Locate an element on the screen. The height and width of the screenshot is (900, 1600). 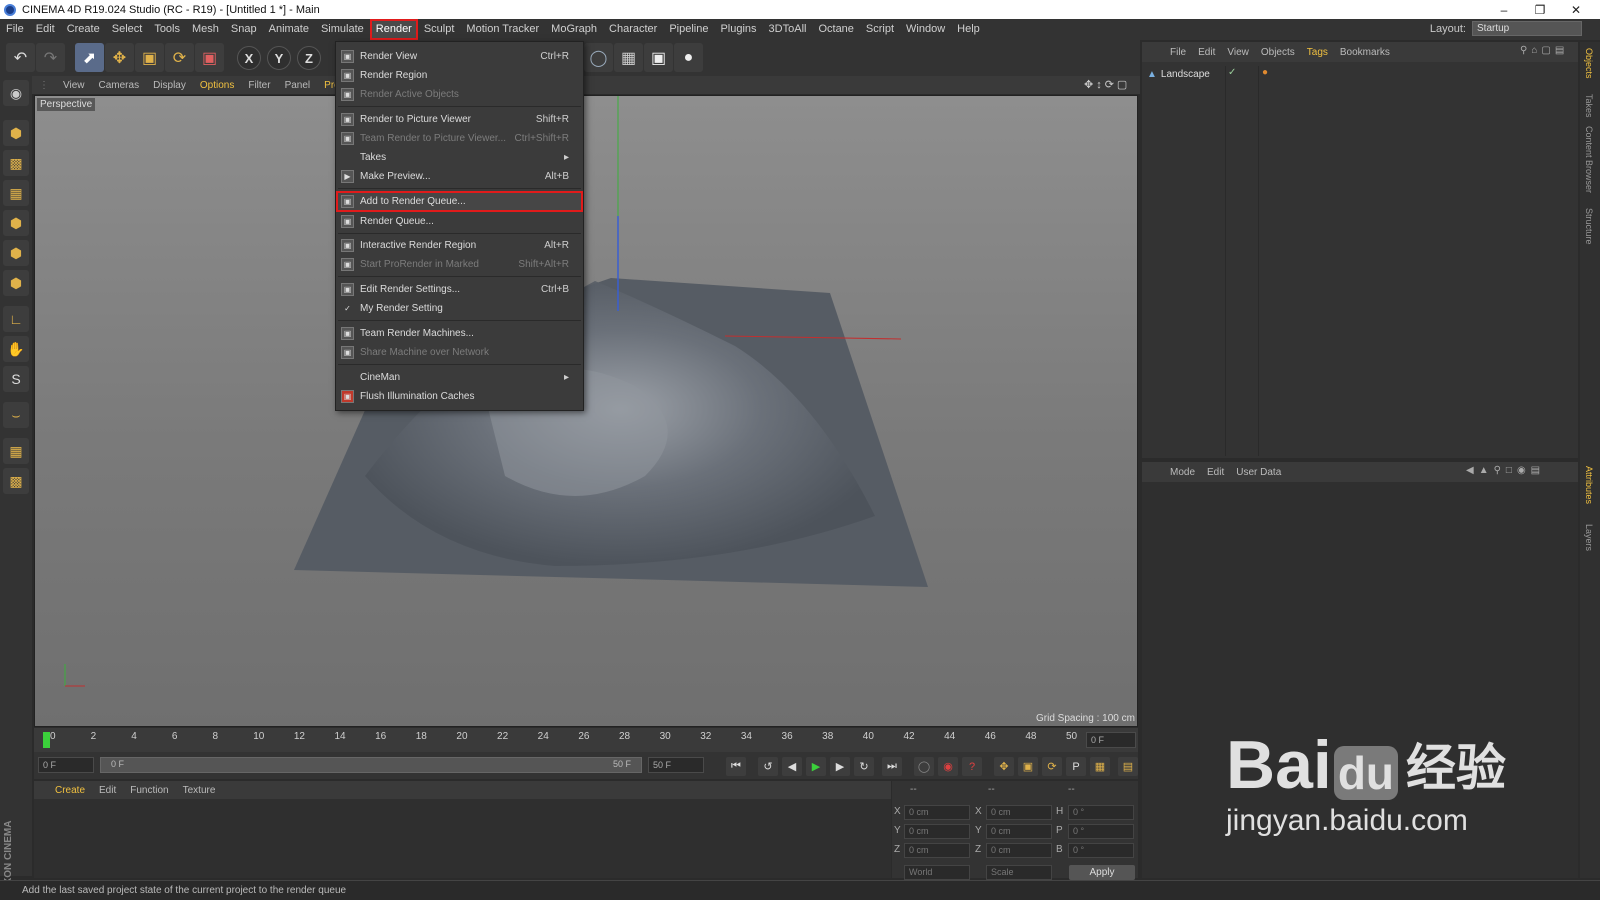
menu-mograph: MoGraph is located at coordinates (574, 29).